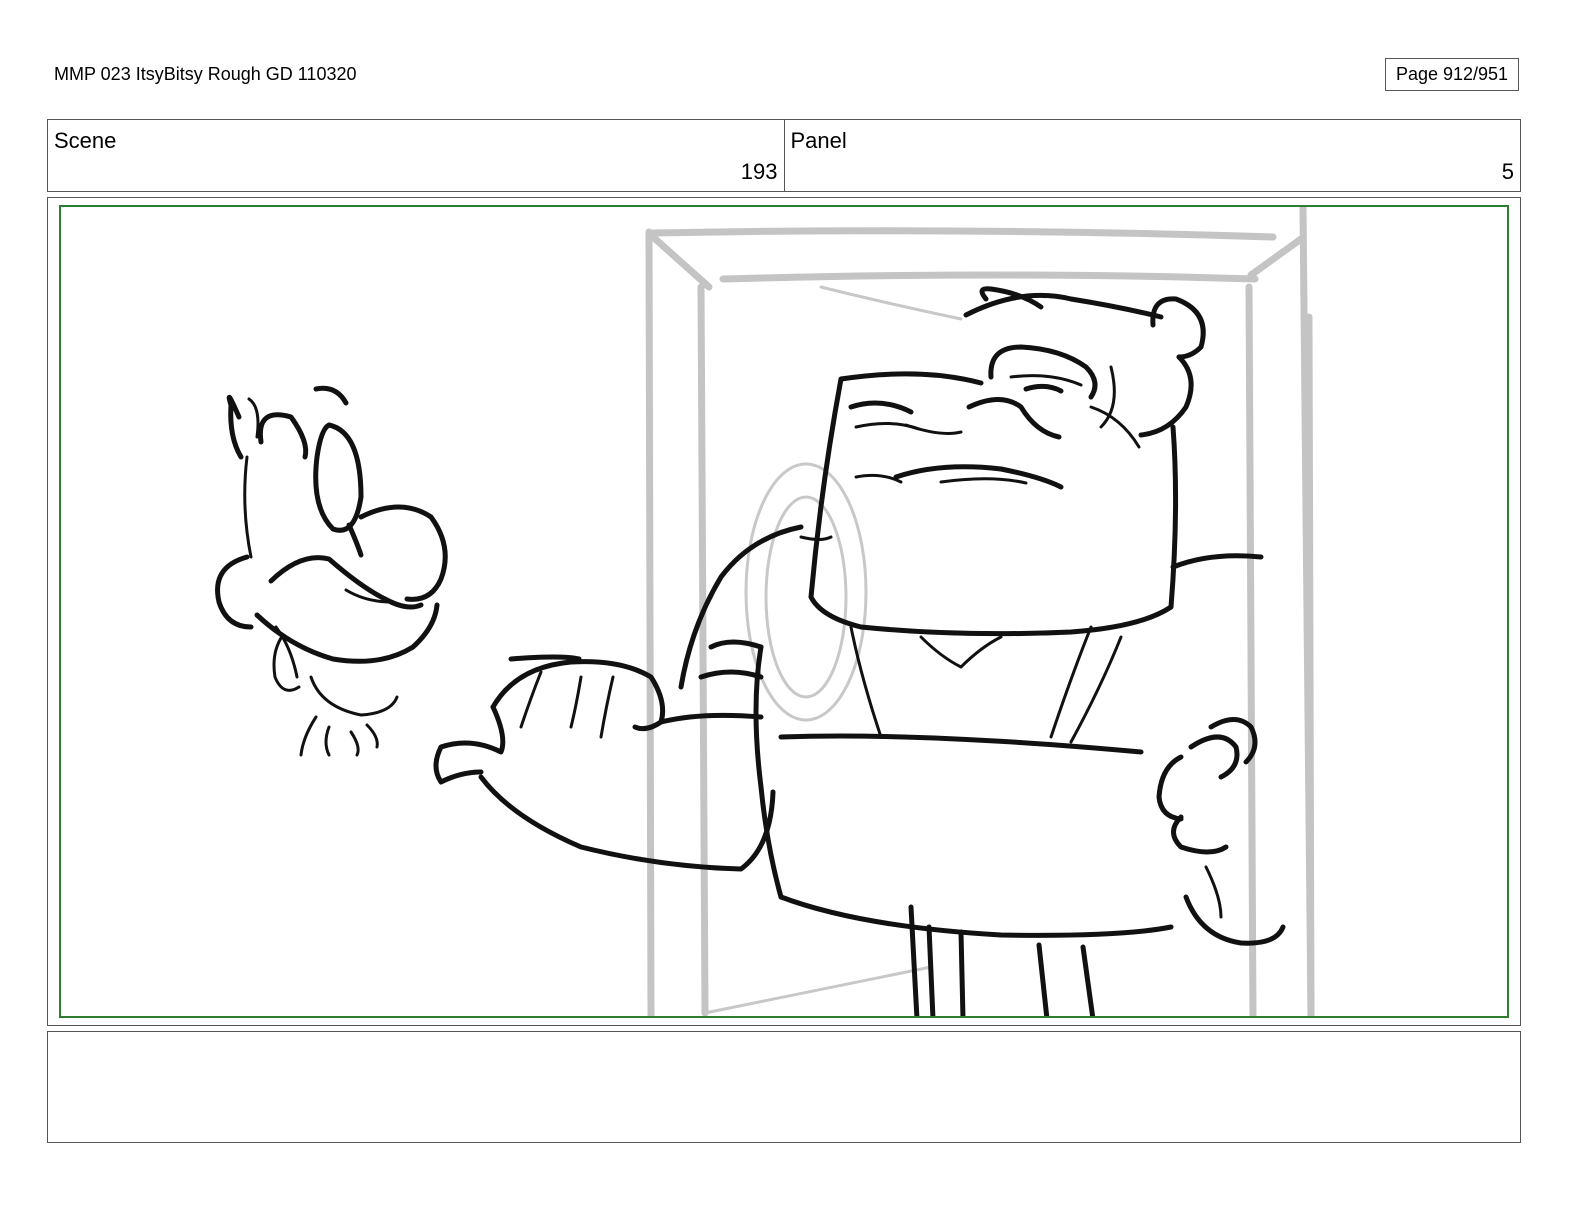 This screenshot has height=1225, width=1582. What do you see at coordinates (416, 155) in the screenshot?
I see `scene-cell: Scene 193` at bounding box center [416, 155].